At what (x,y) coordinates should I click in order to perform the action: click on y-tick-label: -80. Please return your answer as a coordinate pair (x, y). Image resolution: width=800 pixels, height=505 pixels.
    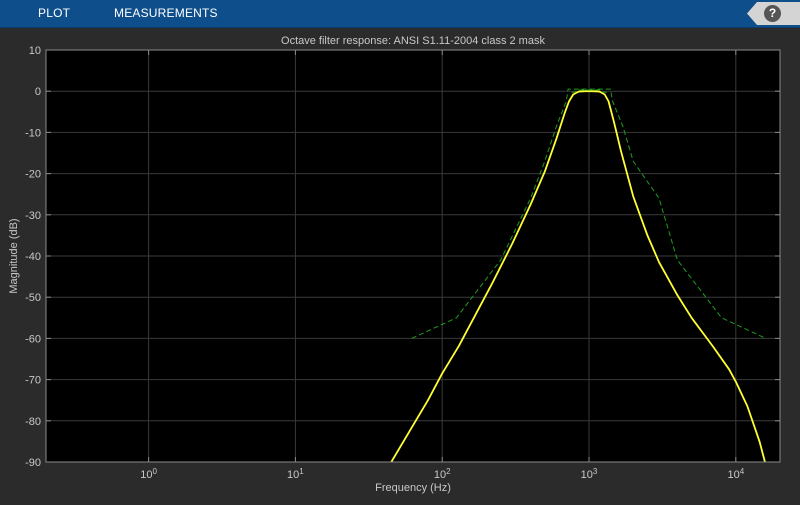
    Looking at the image, I should click on (33, 422).